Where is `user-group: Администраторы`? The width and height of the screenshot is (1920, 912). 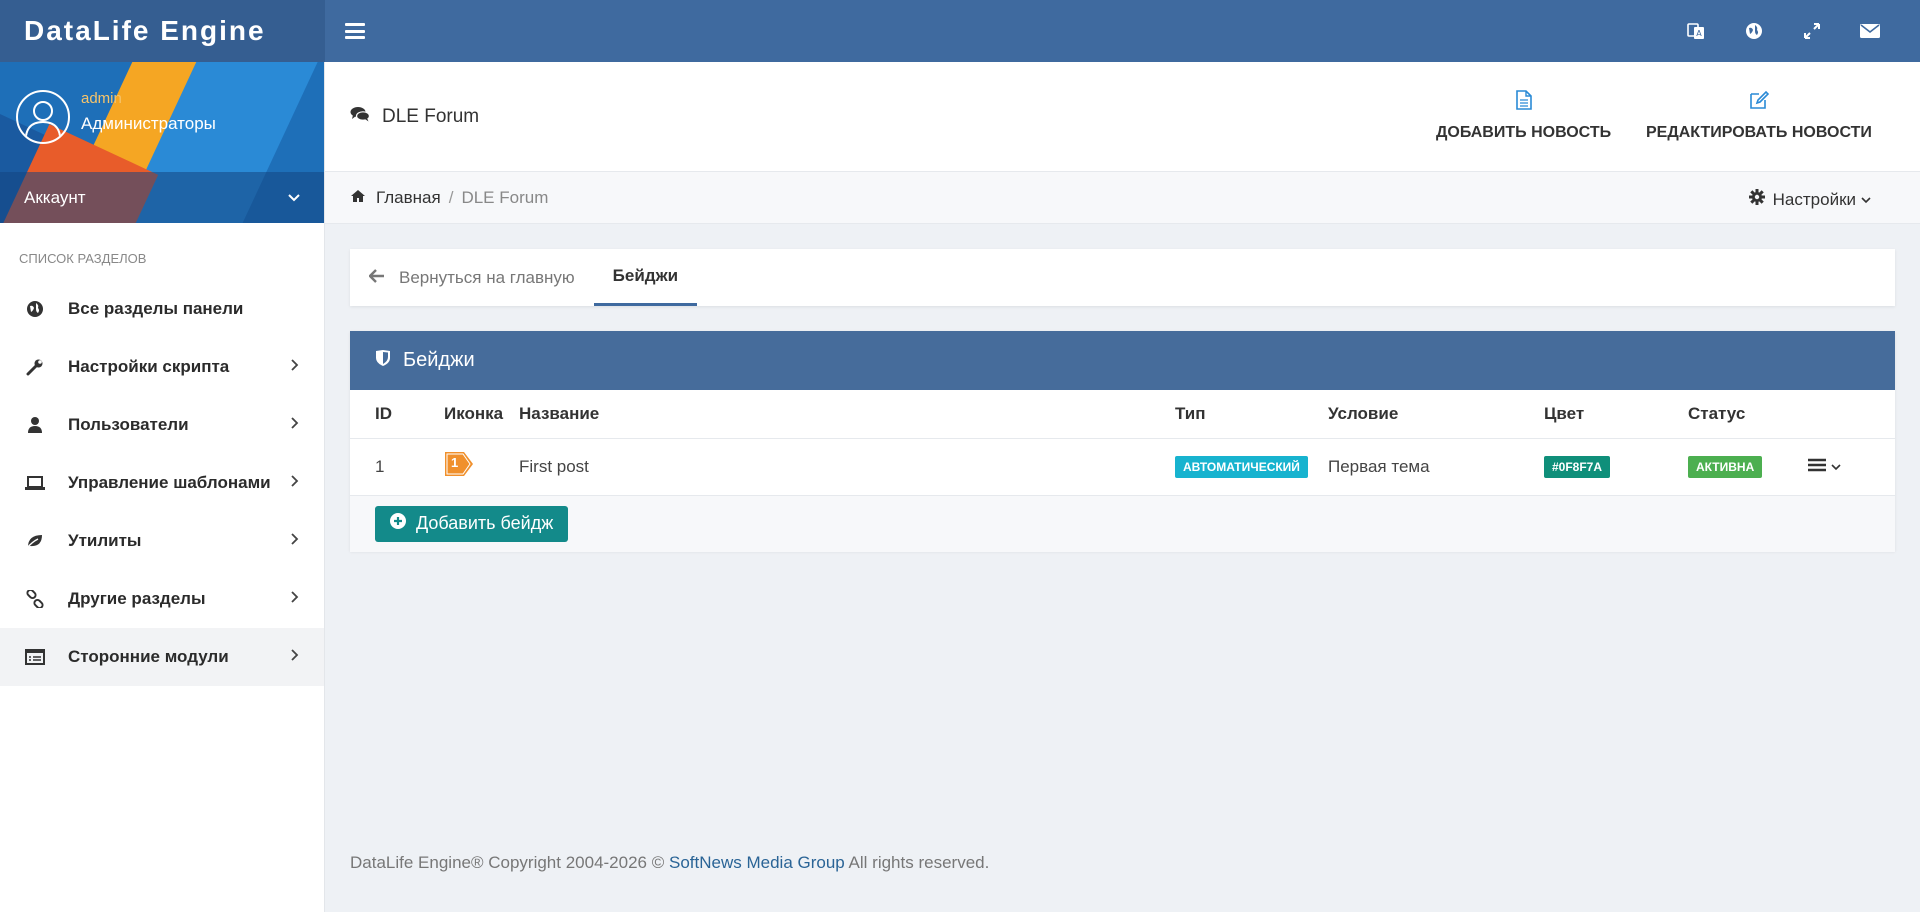
user-group: Администраторы is located at coordinates (148, 123).